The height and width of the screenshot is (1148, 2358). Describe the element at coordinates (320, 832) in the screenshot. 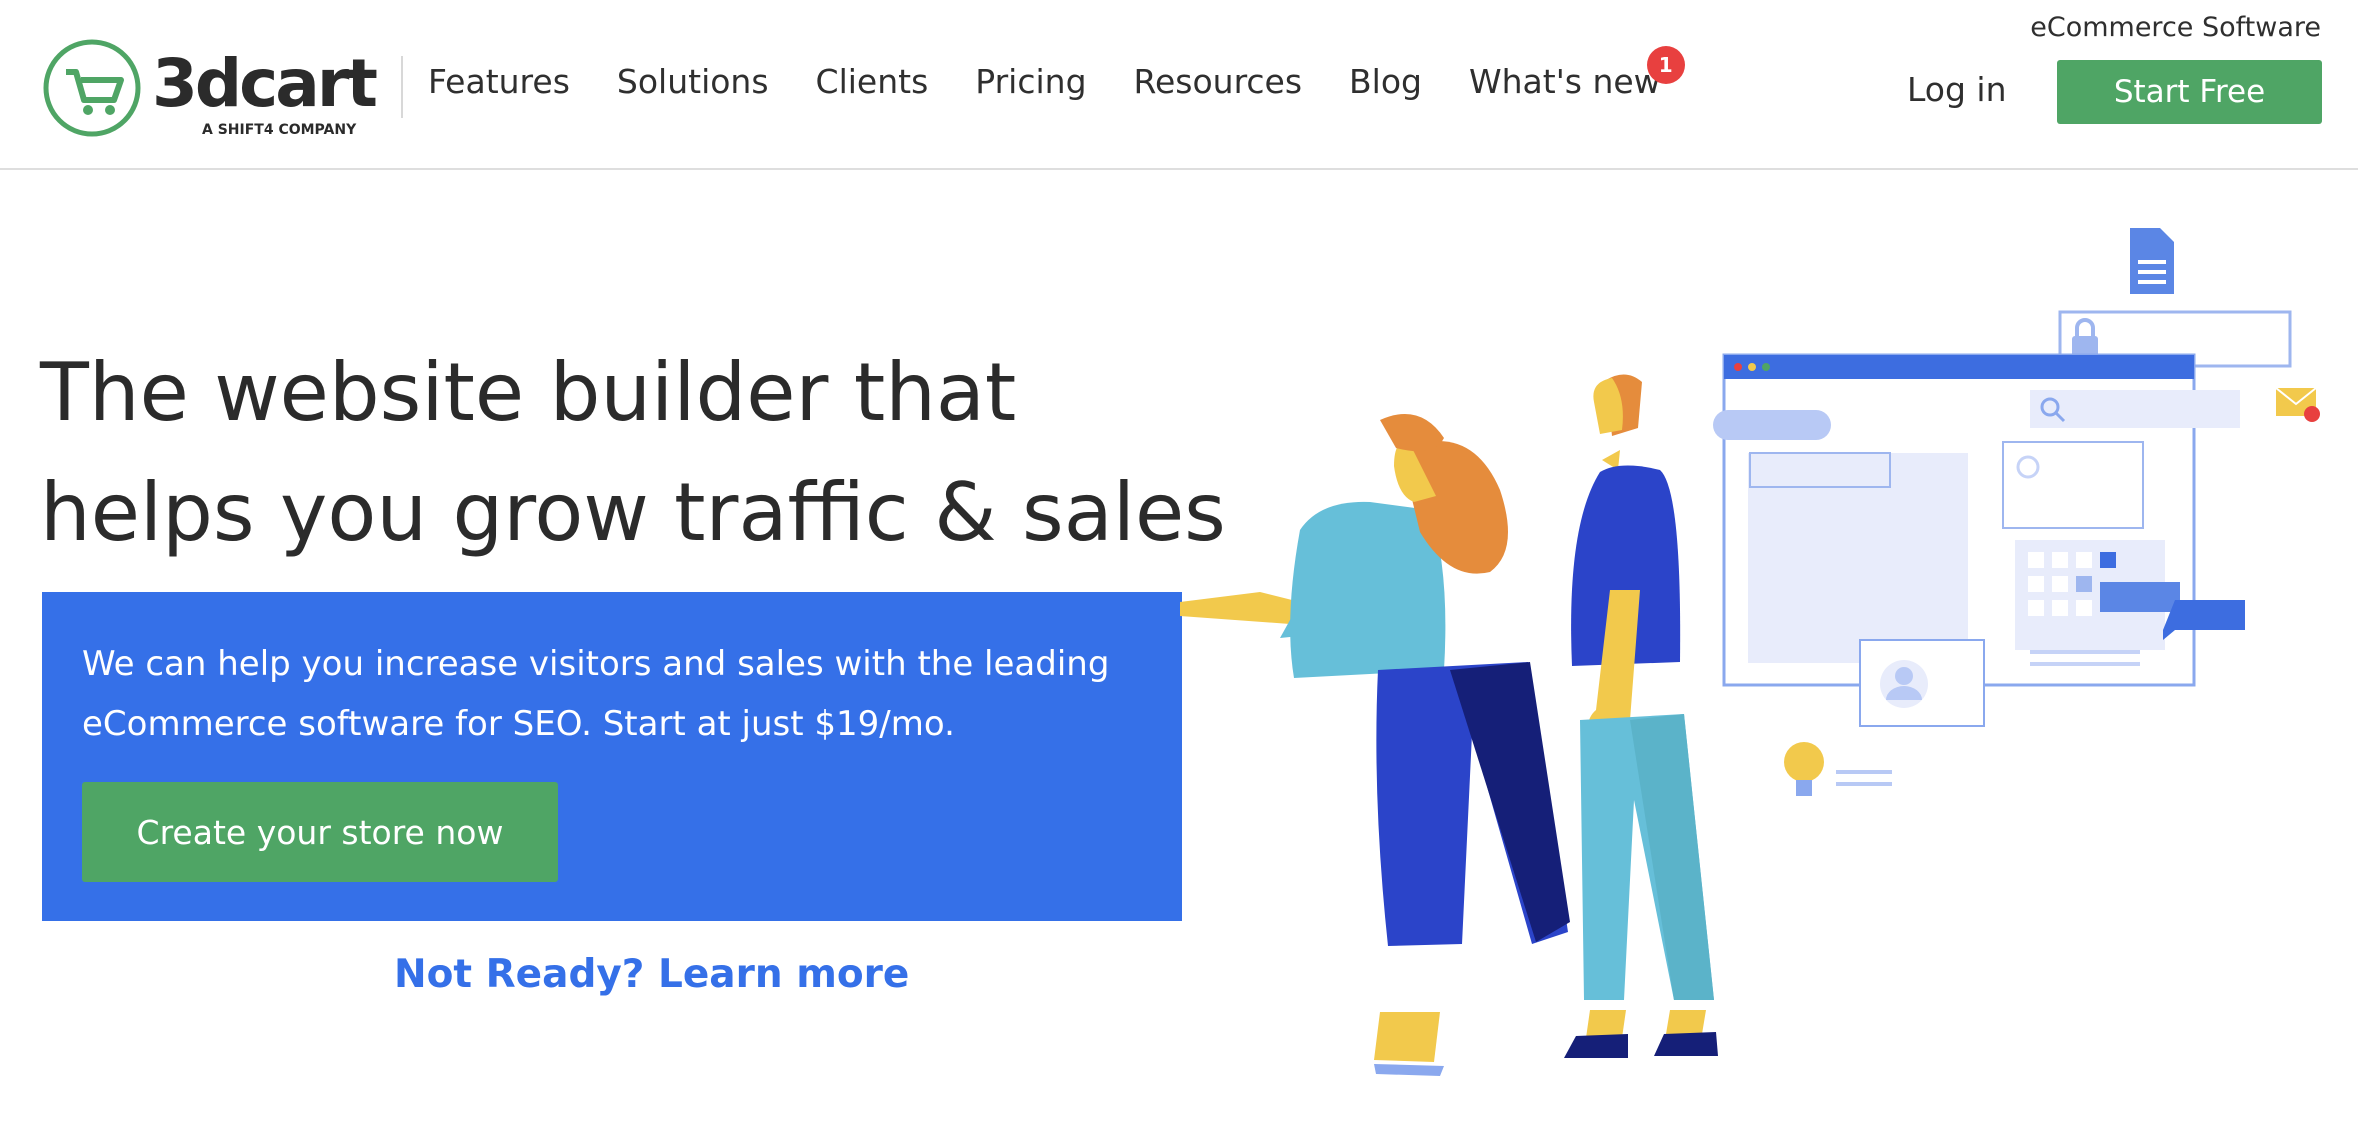

I see `create-store-button: Create your store now` at that location.